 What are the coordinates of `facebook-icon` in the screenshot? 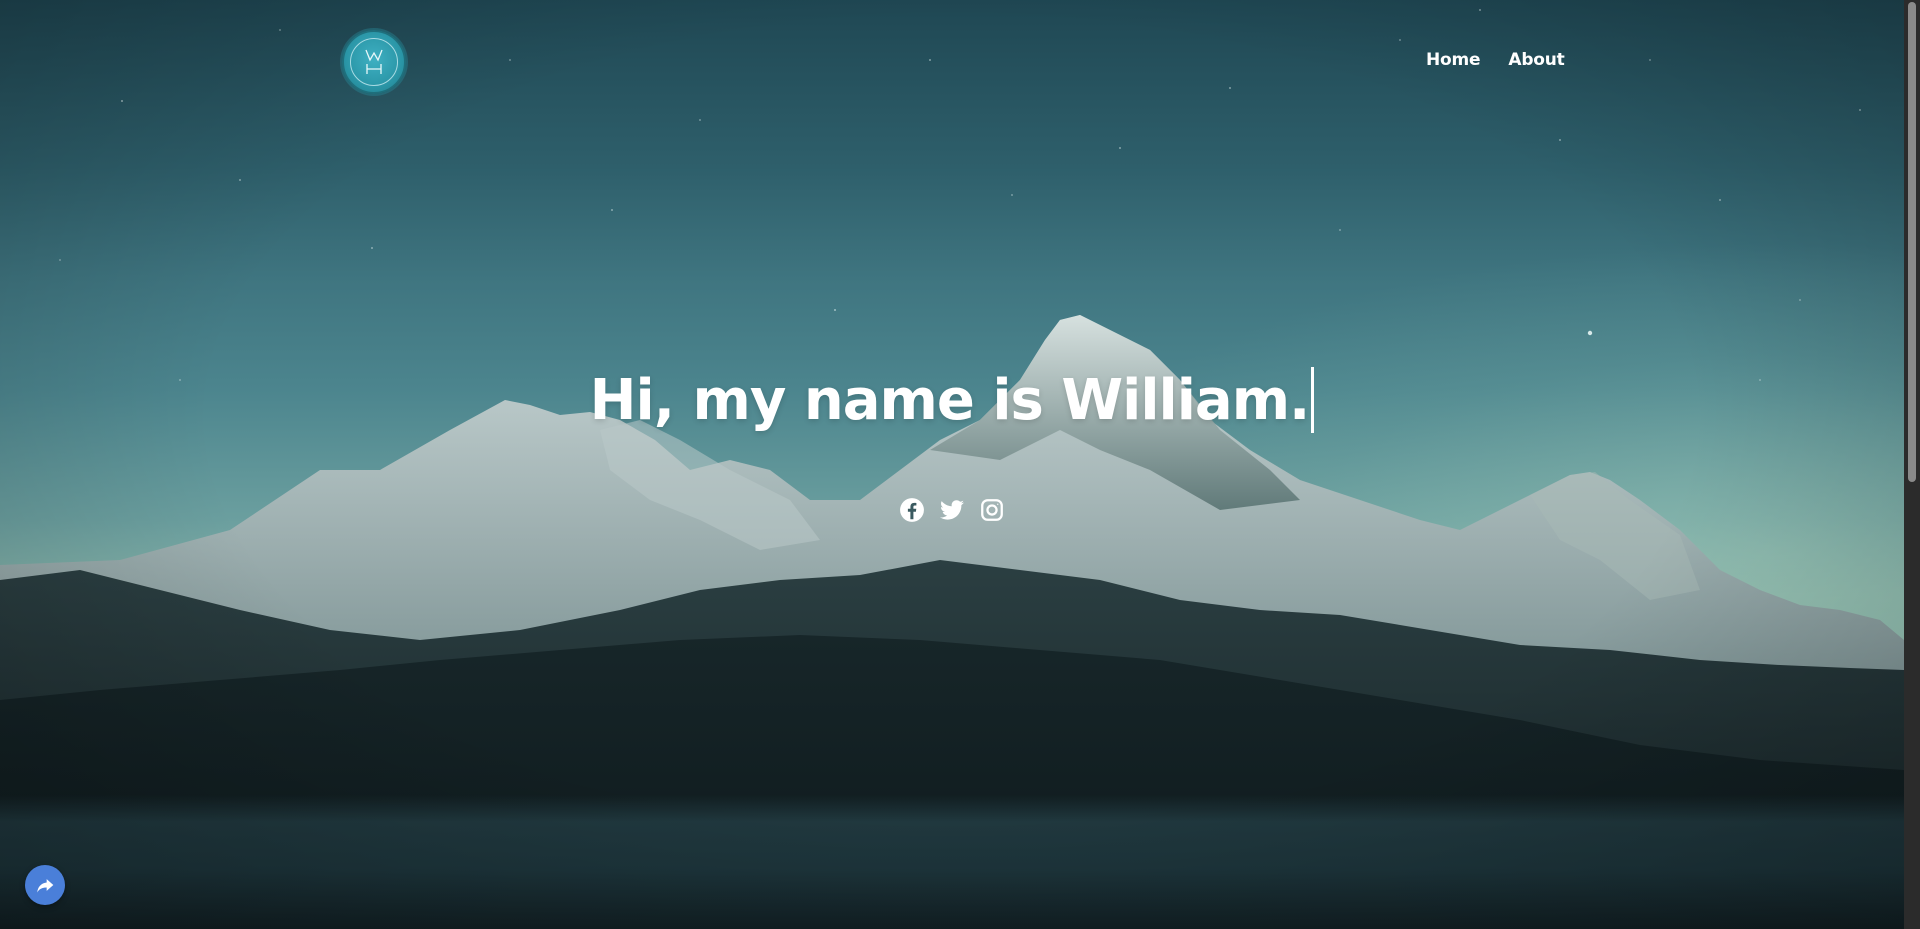 It's located at (912, 510).